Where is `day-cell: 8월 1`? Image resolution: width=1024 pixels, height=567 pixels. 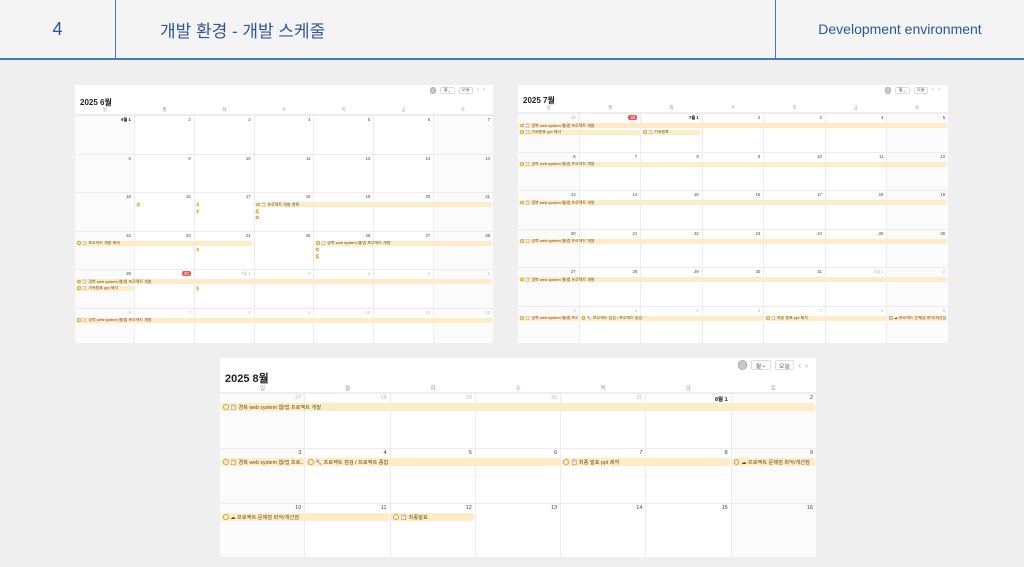 day-cell: 8월 1 is located at coordinates (857, 287).